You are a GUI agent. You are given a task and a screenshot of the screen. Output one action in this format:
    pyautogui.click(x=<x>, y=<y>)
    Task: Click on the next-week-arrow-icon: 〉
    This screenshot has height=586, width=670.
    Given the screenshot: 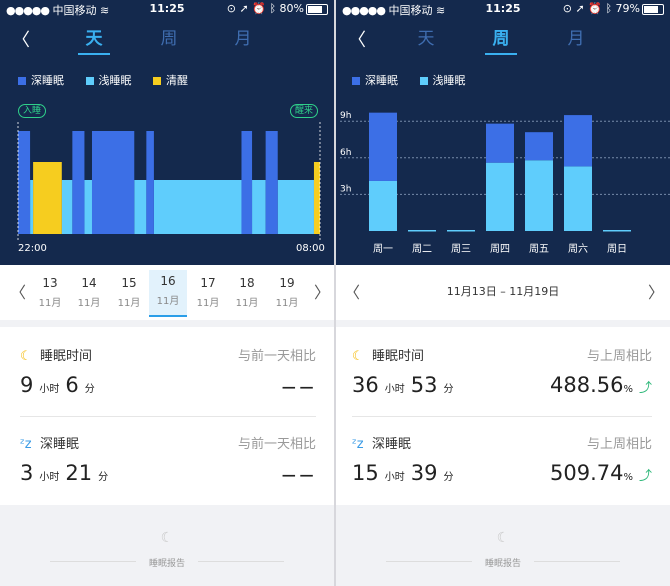 What is the action you would take?
    pyautogui.click(x=656, y=291)
    